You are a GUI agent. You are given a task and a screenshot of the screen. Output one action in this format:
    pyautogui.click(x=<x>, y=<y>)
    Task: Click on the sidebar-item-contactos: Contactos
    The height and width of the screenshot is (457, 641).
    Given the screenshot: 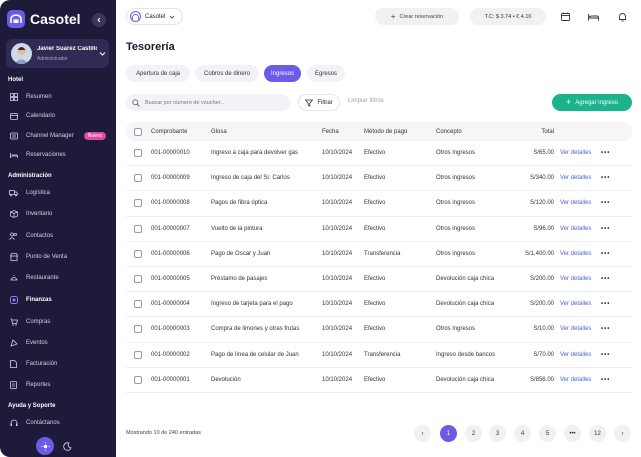 What is the action you would take?
    pyautogui.click(x=58, y=236)
    